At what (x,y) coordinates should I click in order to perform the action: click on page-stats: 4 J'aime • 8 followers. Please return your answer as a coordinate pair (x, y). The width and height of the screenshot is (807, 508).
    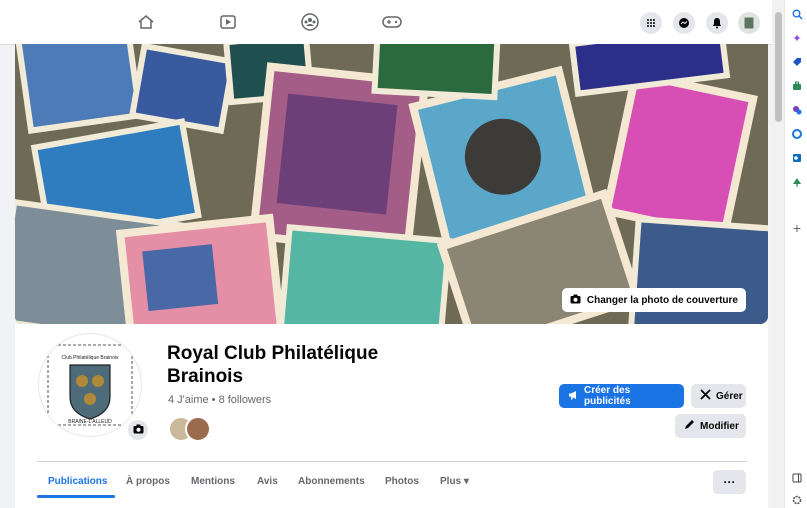
    Looking at the image, I should click on (219, 400).